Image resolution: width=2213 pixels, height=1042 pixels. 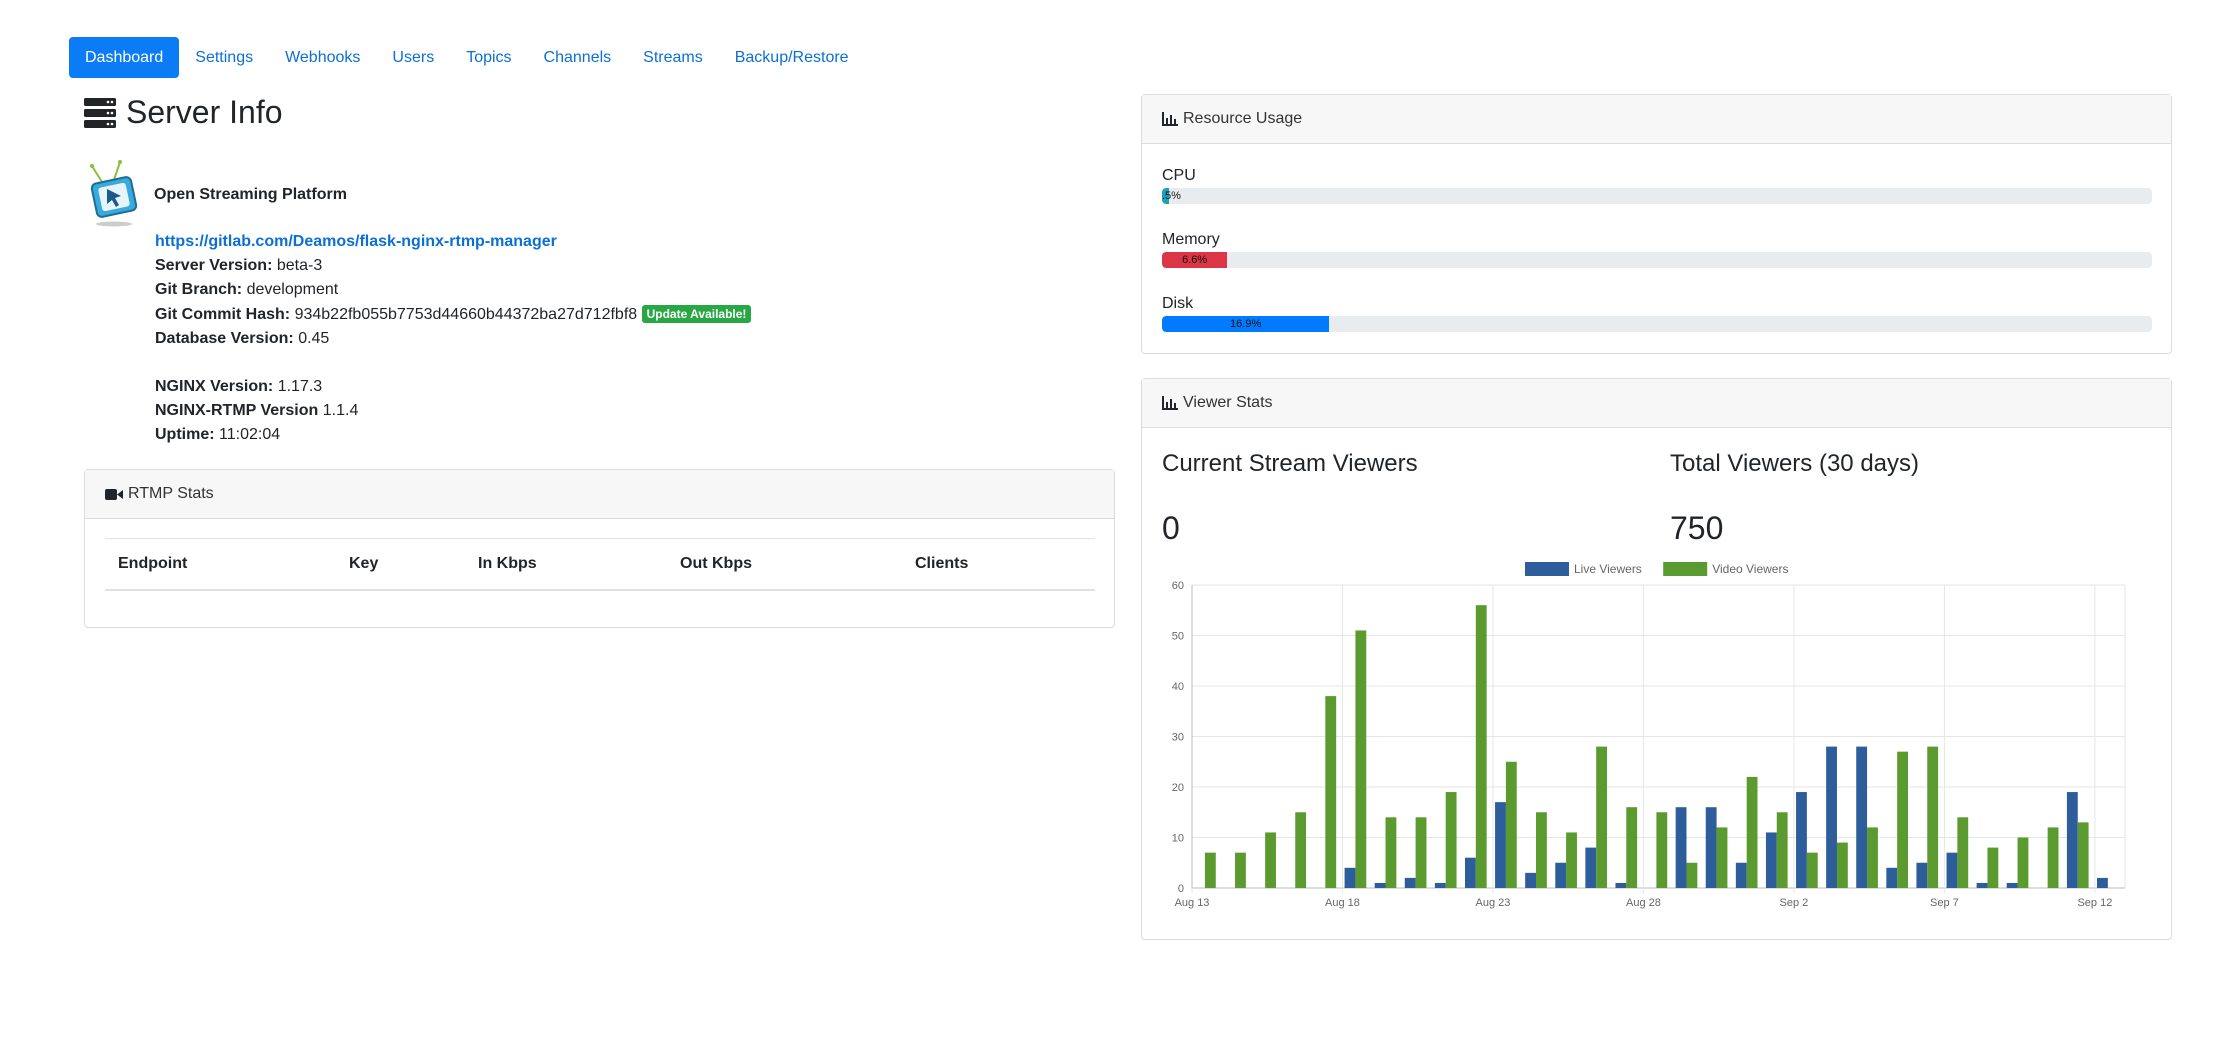 I want to click on memory-progress-fill: 6.6%, so click(x=1195, y=260).